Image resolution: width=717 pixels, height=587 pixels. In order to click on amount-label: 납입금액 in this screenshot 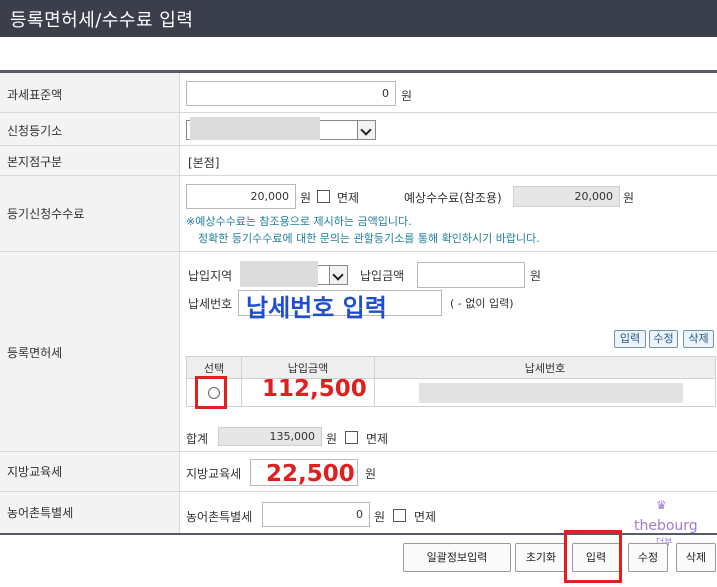, I will do `click(382, 276)`.